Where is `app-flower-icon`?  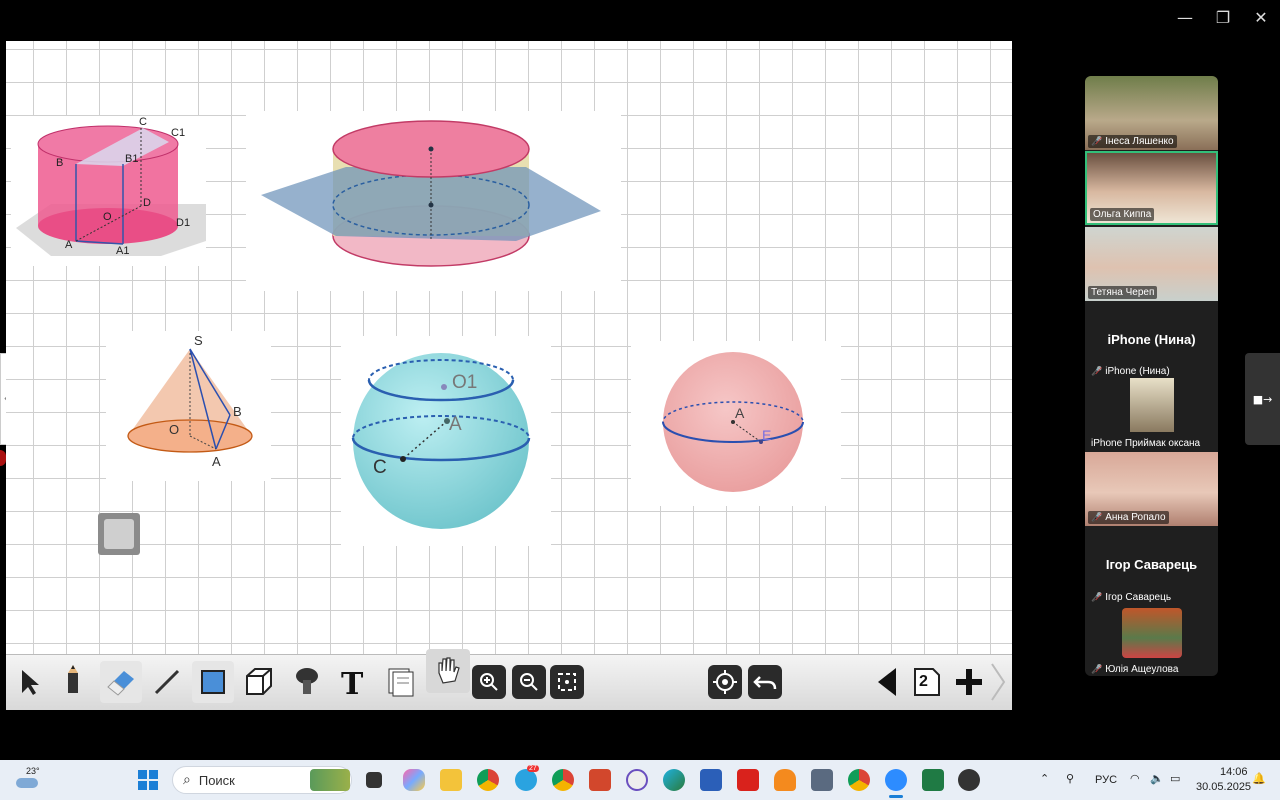 app-flower-icon is located at coordinates (637, 780).